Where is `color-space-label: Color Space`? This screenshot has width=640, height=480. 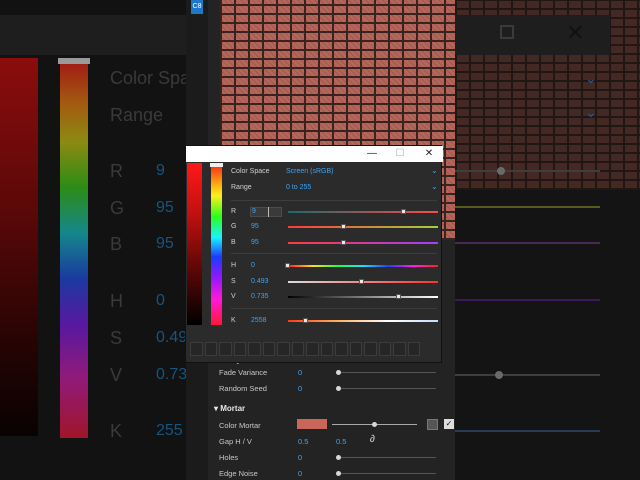 color-space-label: Color Space is located at coordinates (250, 171).